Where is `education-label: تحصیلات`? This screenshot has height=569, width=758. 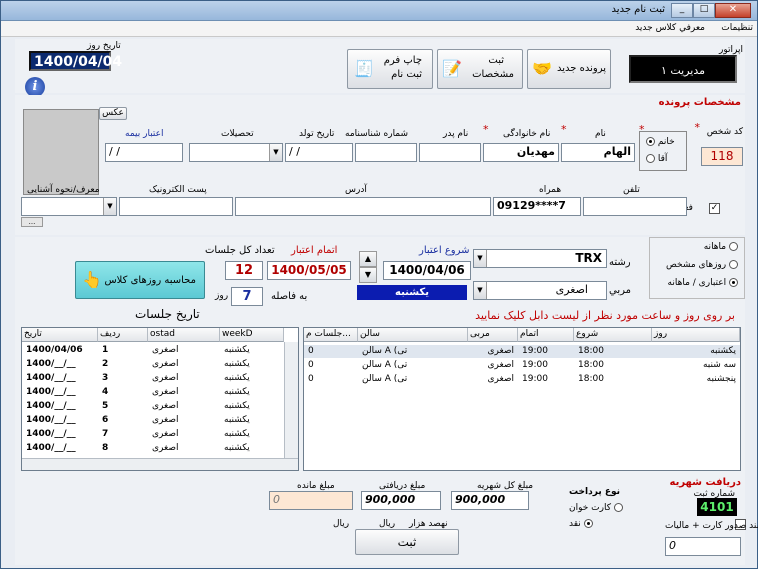
education-label: تحصیلات is located at coordinates (237, 134).